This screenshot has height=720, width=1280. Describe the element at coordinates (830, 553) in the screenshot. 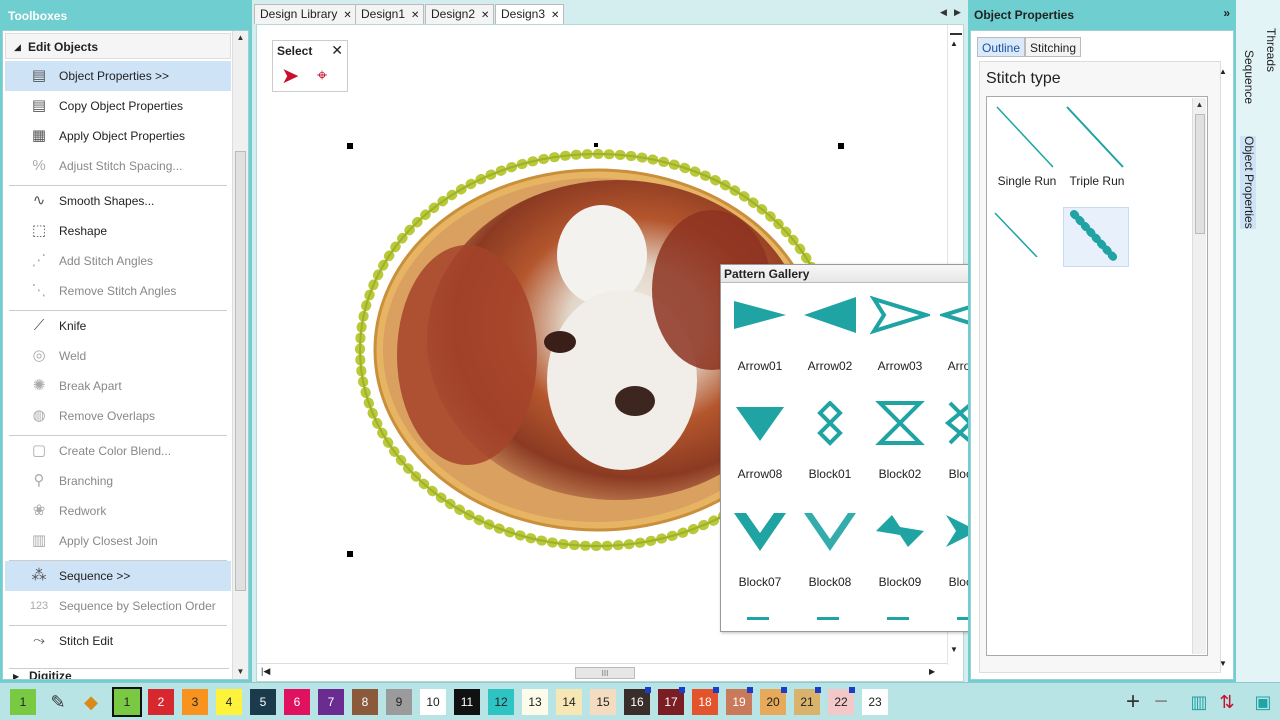

I see `pattern-block08: Block08` at that location.